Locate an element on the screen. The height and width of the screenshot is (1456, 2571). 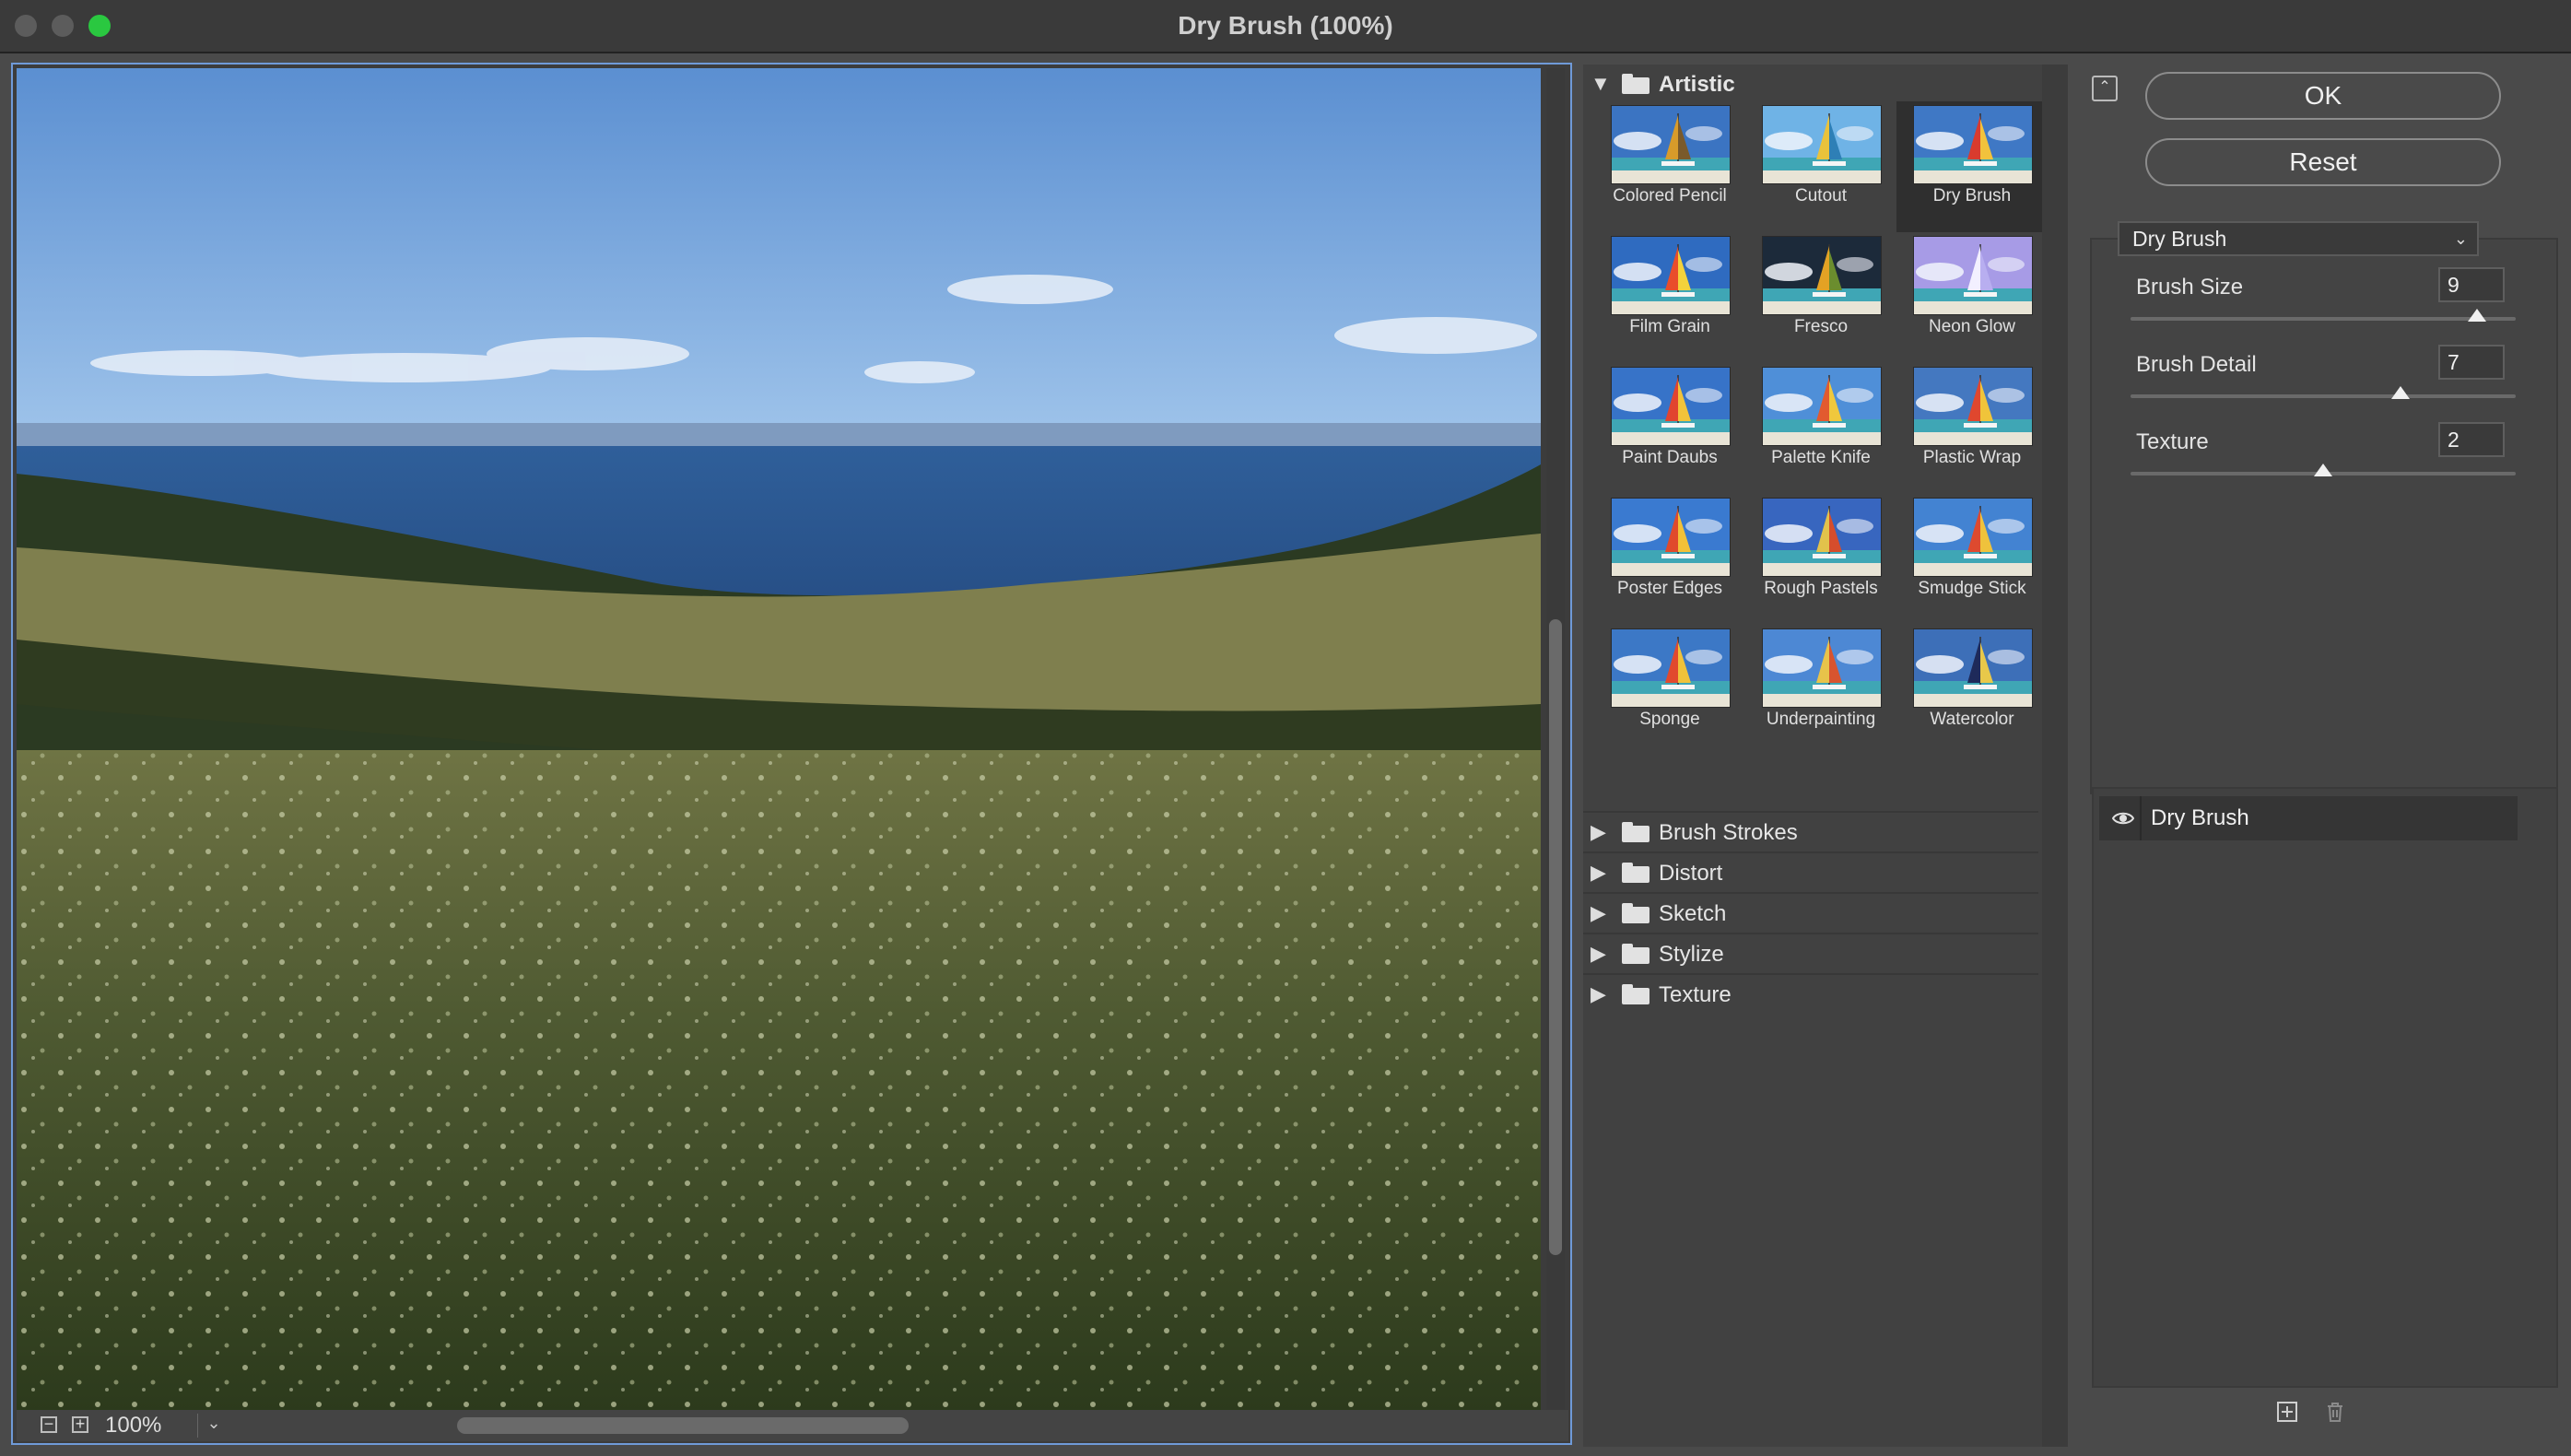
param-label: Brush Detail is located at coordinates (2196, 364).